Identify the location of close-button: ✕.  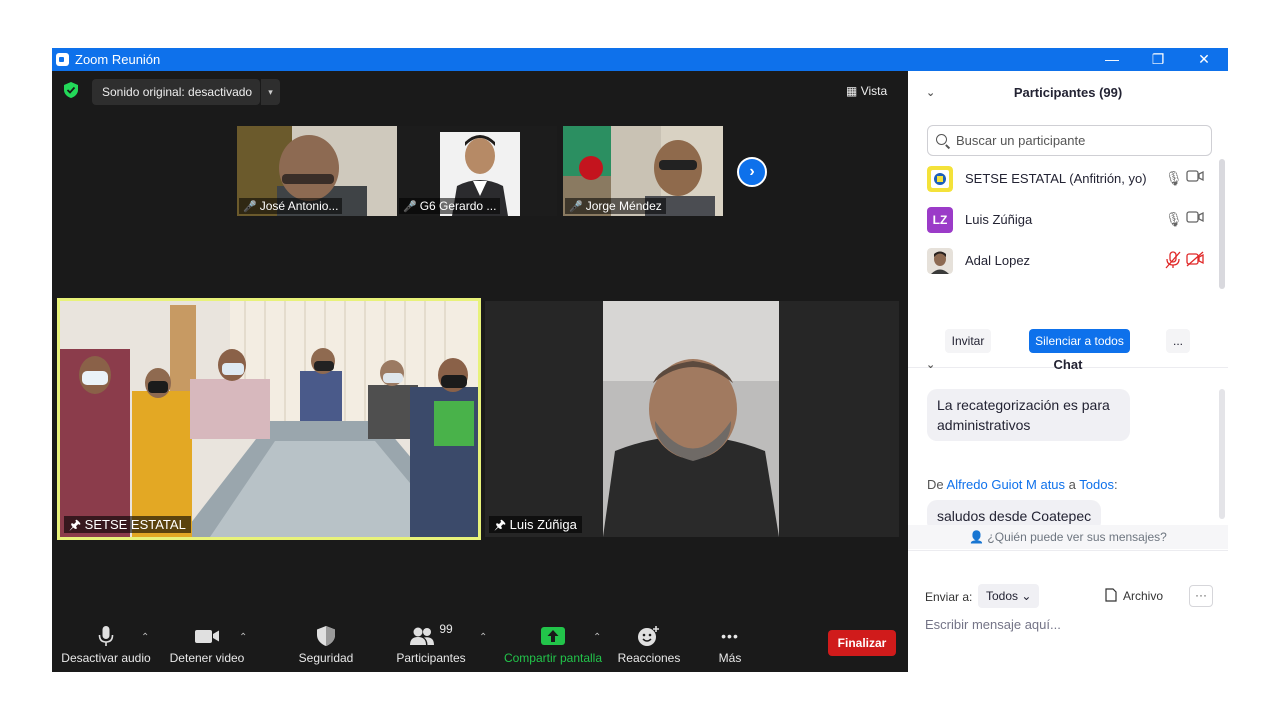
(1204, 59).